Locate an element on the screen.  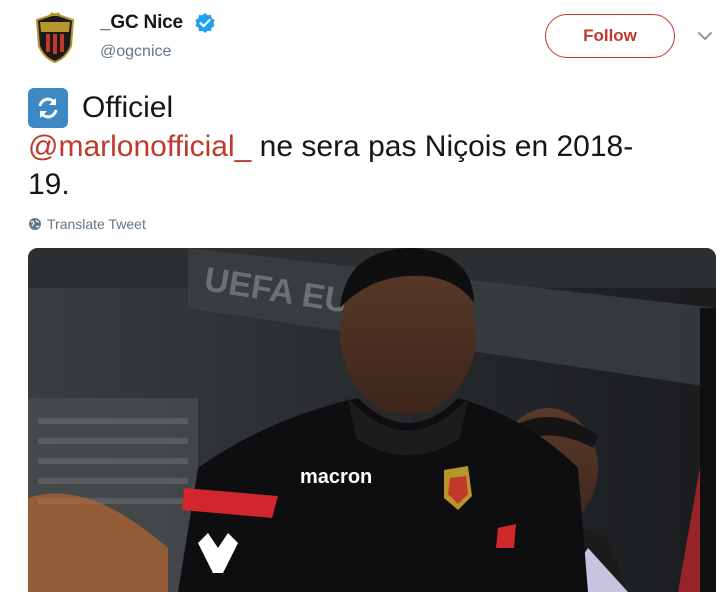
shirt-brand-text: macron is located at coordinates (336, 477).